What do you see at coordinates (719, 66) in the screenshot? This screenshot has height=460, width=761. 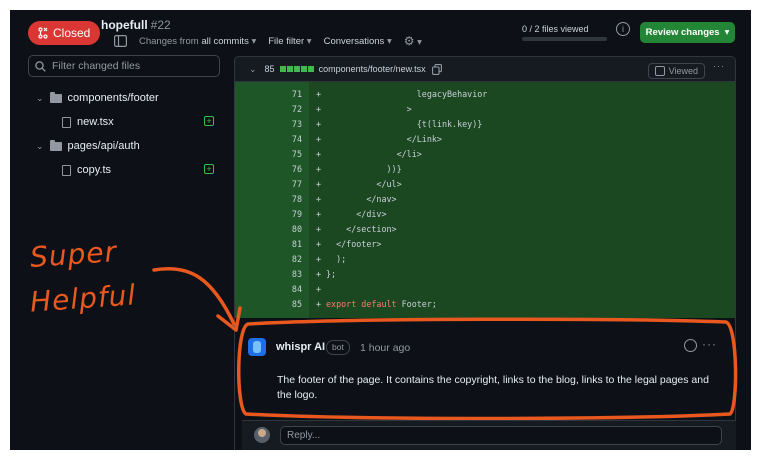 I see `kebab-menu-icon: ···` at bounding box center [719, 66].